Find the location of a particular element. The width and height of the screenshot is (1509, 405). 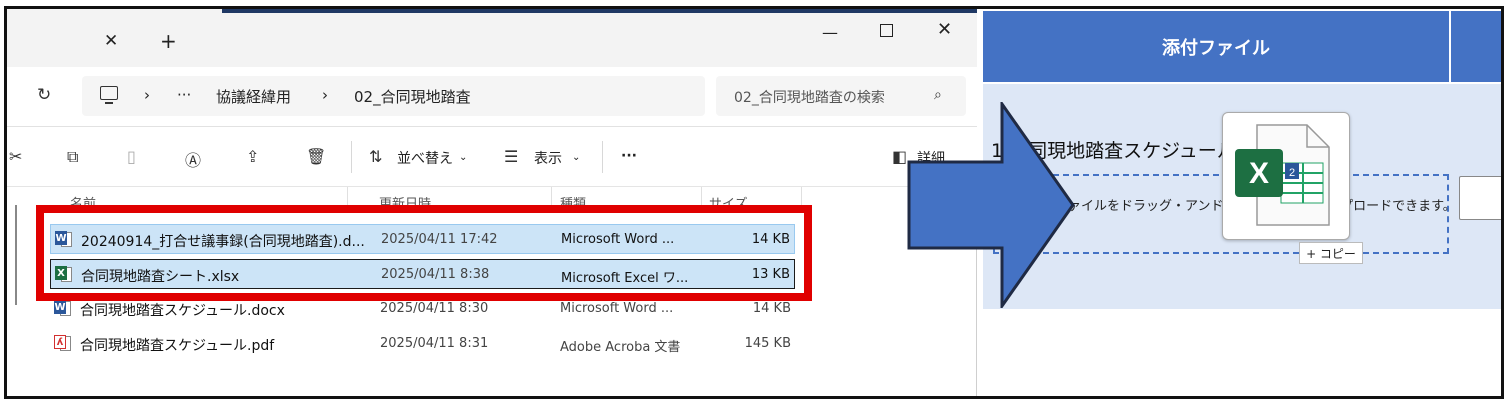

paste-icon: ▯ is located at coordinates (131, 156).